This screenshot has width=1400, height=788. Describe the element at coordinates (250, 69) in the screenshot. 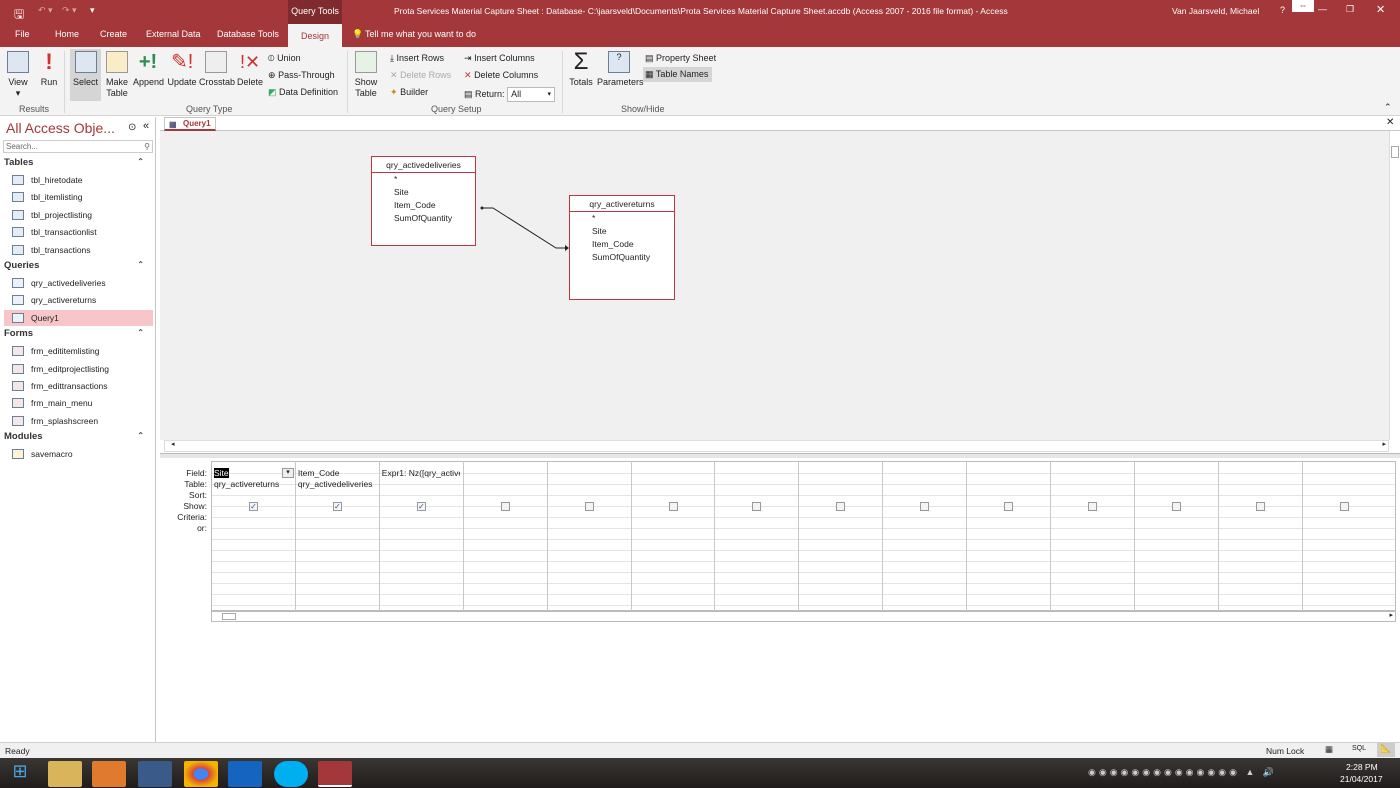

I see `delete-button: !✕ Delete` at that location.